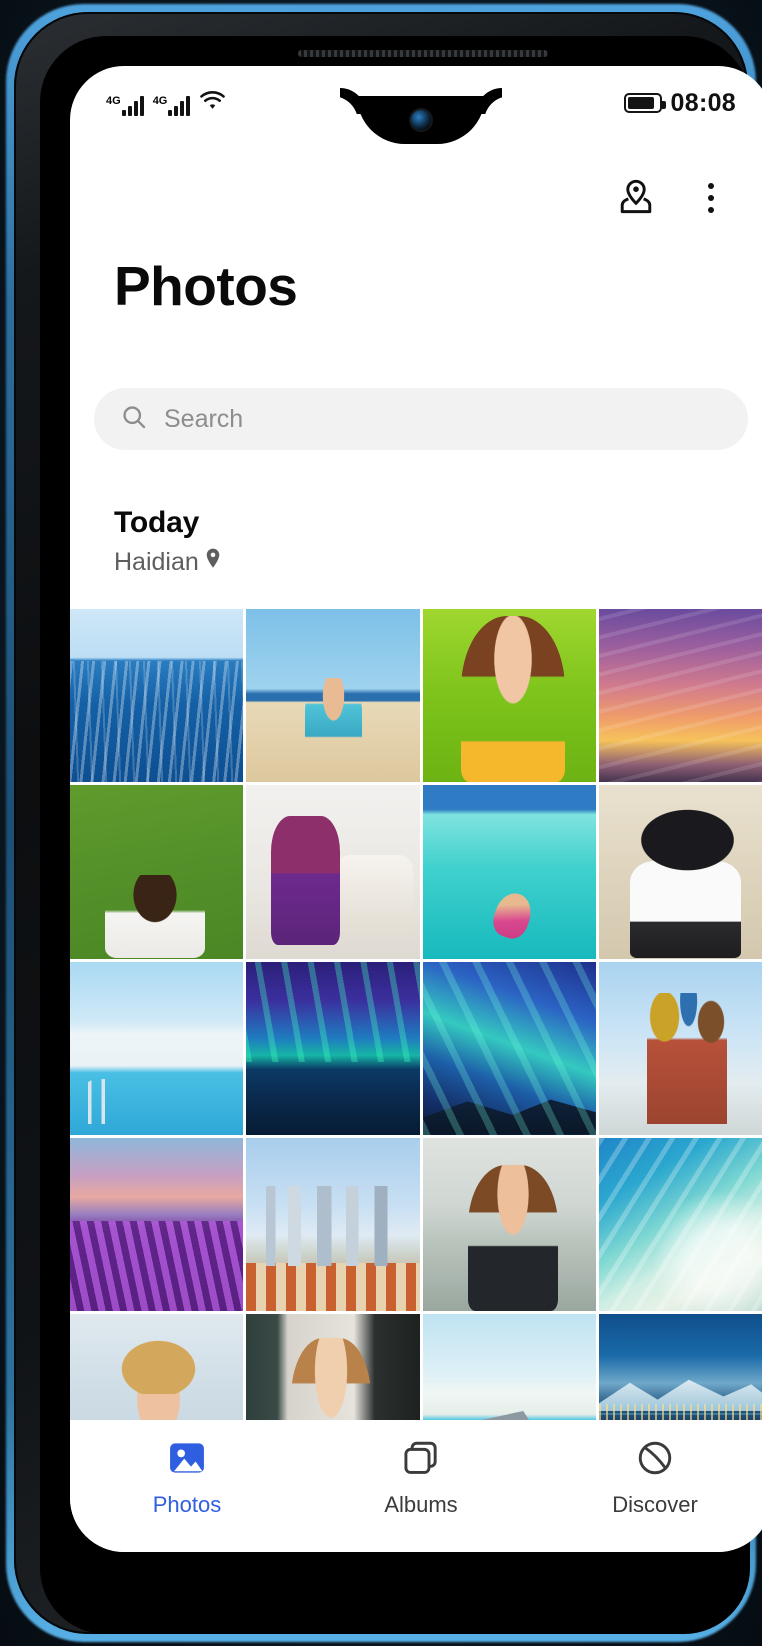 This screenshot has width=762, height=1646. I want to click on app-top-actions, so click(416, 198).